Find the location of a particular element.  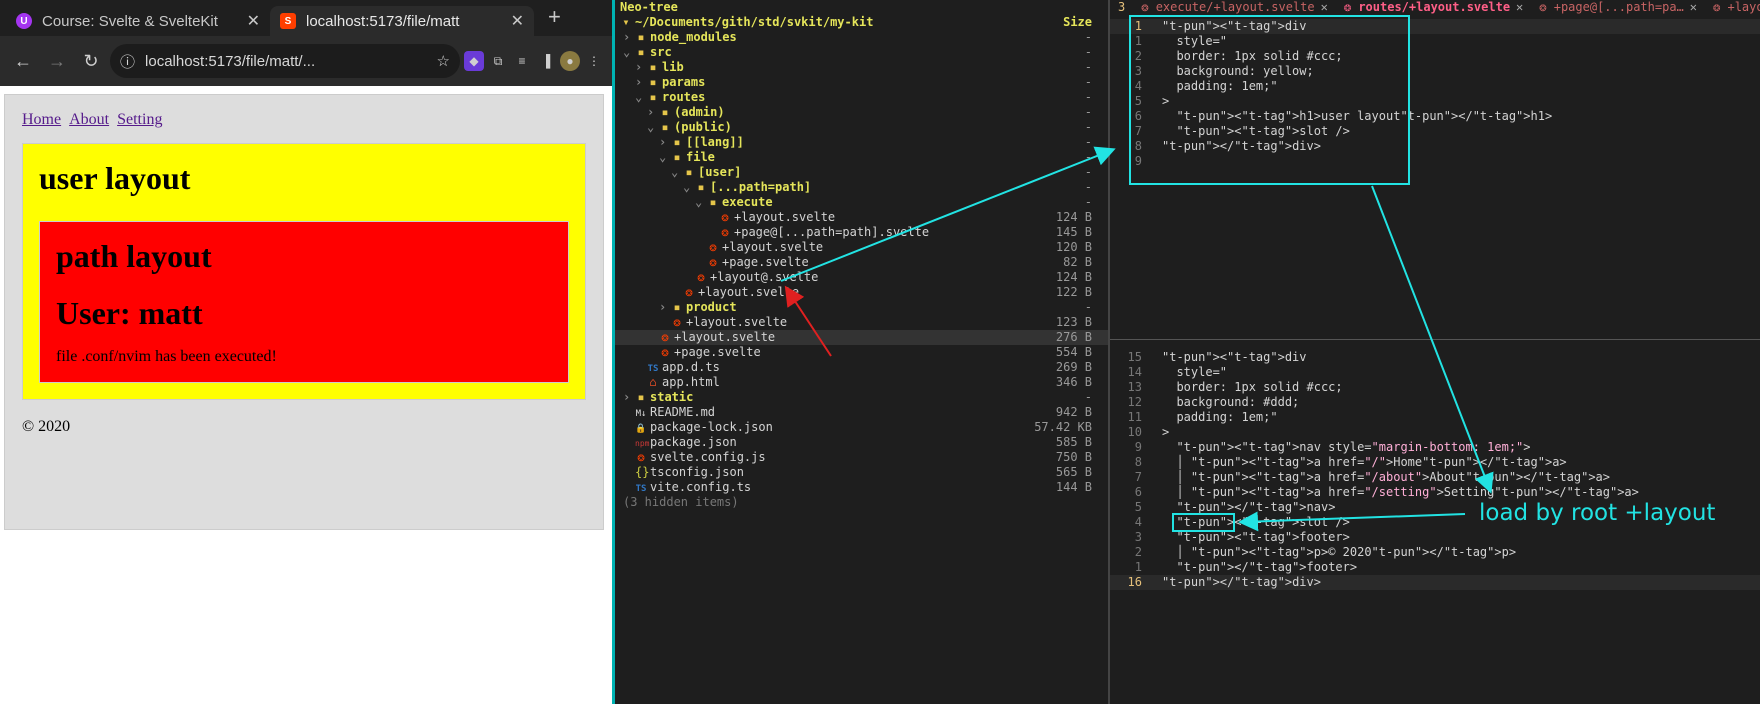

tree-file: {}tsconfig.json 565 B is located at coordinates (861, 472).